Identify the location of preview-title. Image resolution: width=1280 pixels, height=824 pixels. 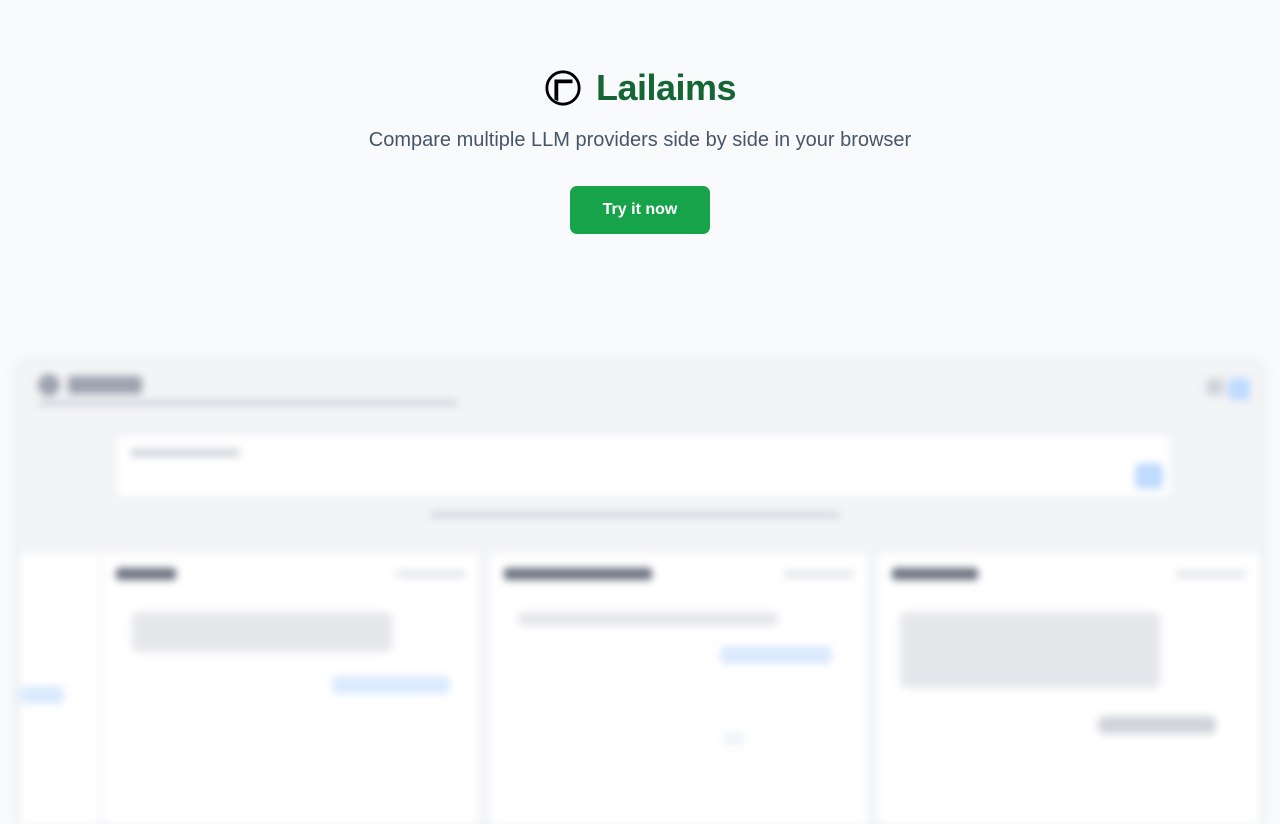
(105, 385).